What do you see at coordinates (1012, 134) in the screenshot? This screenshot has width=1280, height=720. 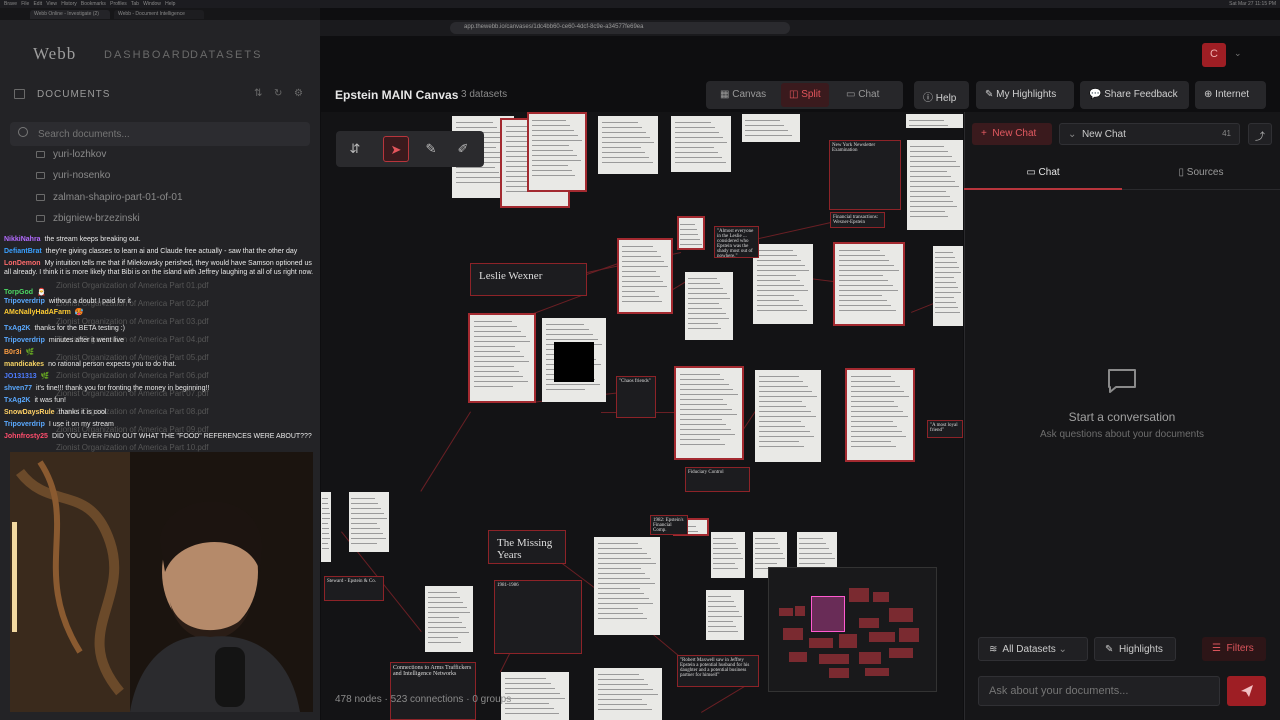 I see `new-chat-button: + New Chat` at bounding box center [1012, 134].